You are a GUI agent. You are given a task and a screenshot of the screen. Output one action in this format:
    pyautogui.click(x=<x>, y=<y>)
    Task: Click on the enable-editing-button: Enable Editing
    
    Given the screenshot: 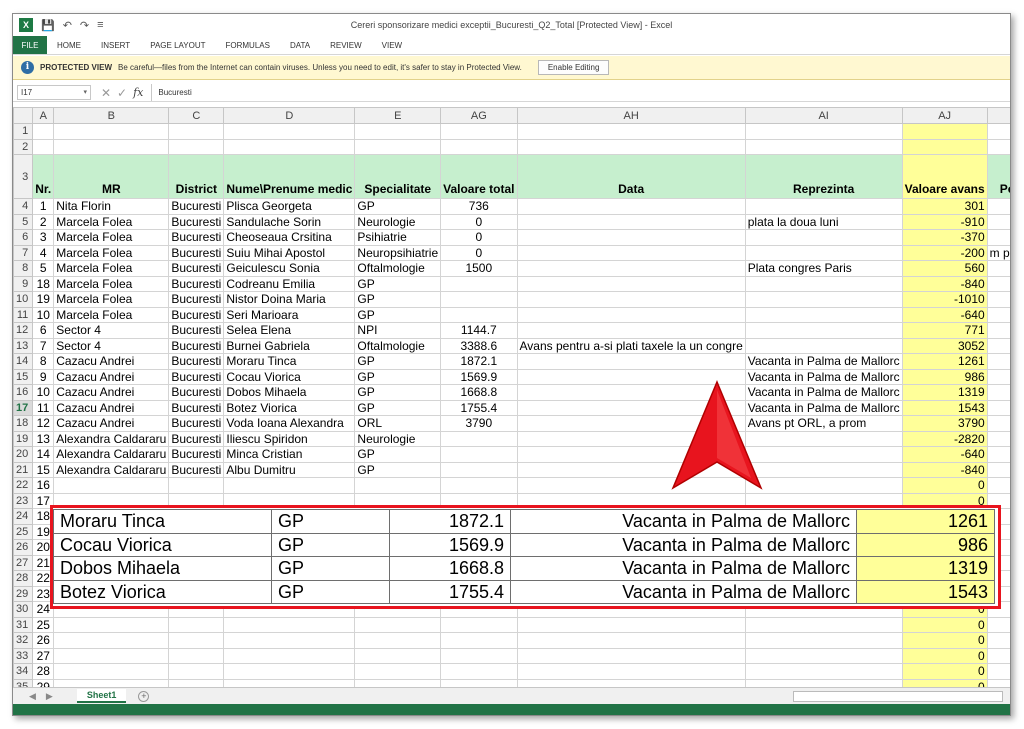 What is the action you would take?
    pyautogui.click(x=573, y=67)
    